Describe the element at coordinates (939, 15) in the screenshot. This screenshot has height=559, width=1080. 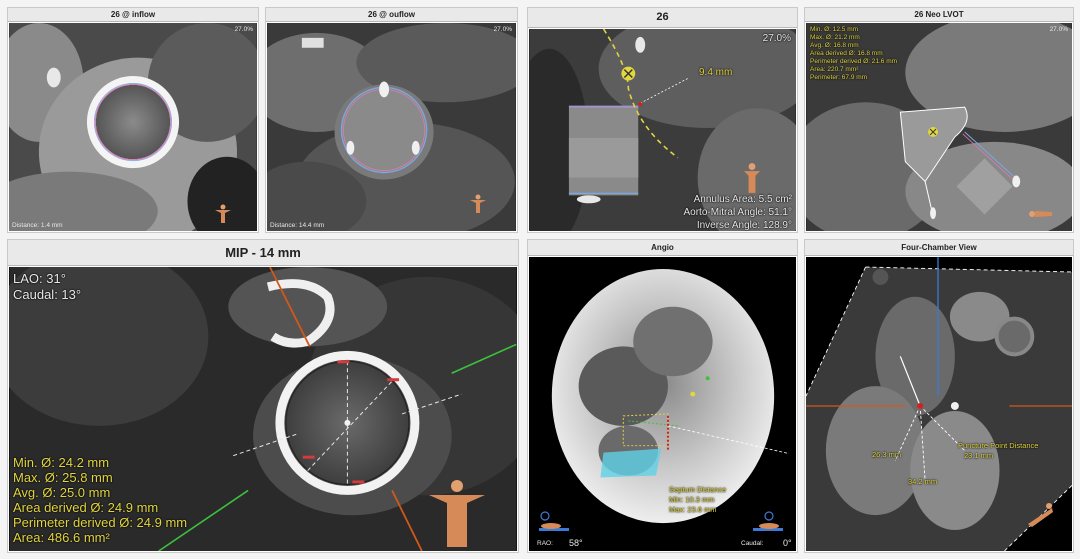
I see `panel-title: 26 Neo LVOT` at that location.